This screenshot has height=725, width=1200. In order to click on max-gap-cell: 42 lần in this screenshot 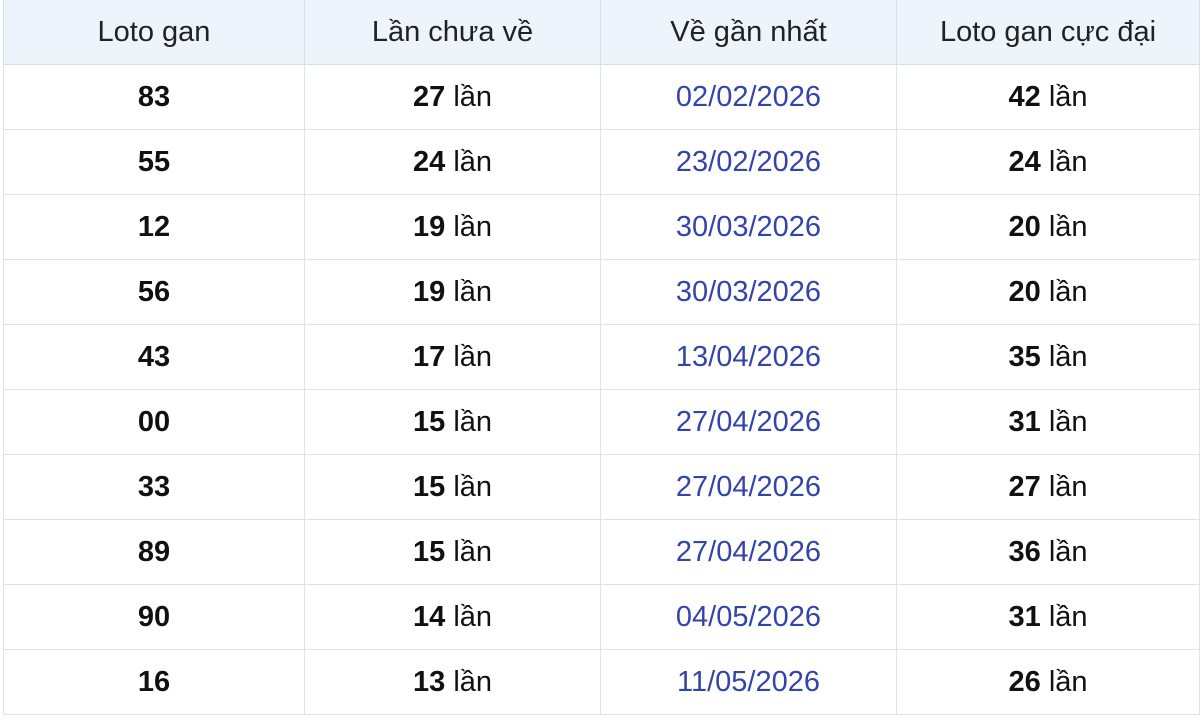, I will do `click(1048, 97)`.